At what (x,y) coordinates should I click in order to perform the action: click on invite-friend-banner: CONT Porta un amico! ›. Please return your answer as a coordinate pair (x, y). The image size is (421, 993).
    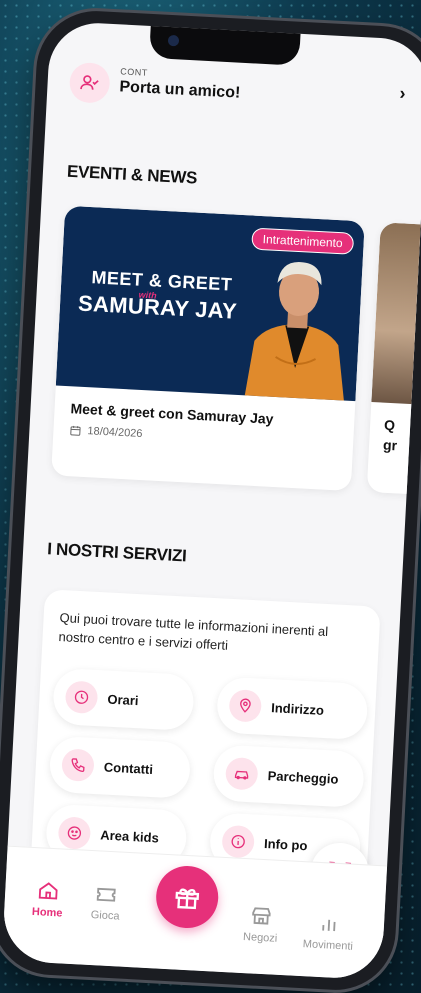
    Looking at the image, I should click on (237, 92).